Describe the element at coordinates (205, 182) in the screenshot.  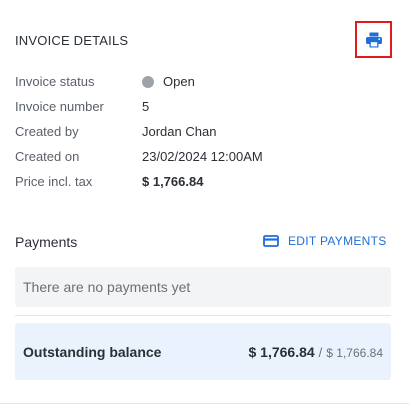
I see `detail-row-price-incl-tax: Price incl. tax $ 1,766.84` at that location.